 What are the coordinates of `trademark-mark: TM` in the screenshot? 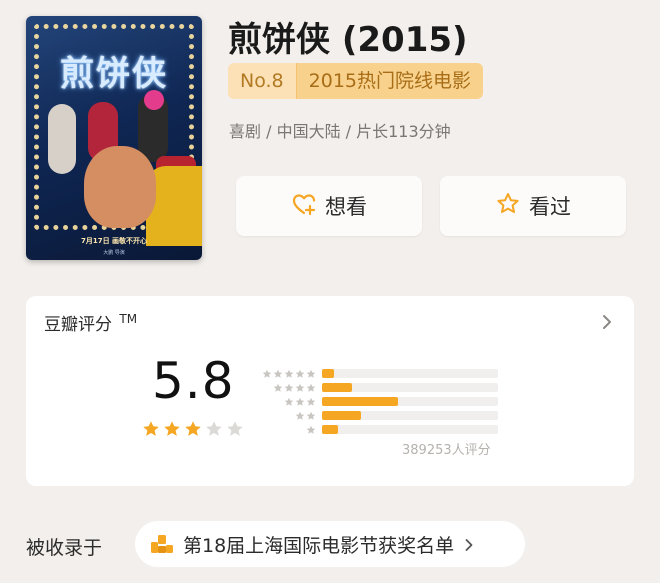 It's located at (128, 319).